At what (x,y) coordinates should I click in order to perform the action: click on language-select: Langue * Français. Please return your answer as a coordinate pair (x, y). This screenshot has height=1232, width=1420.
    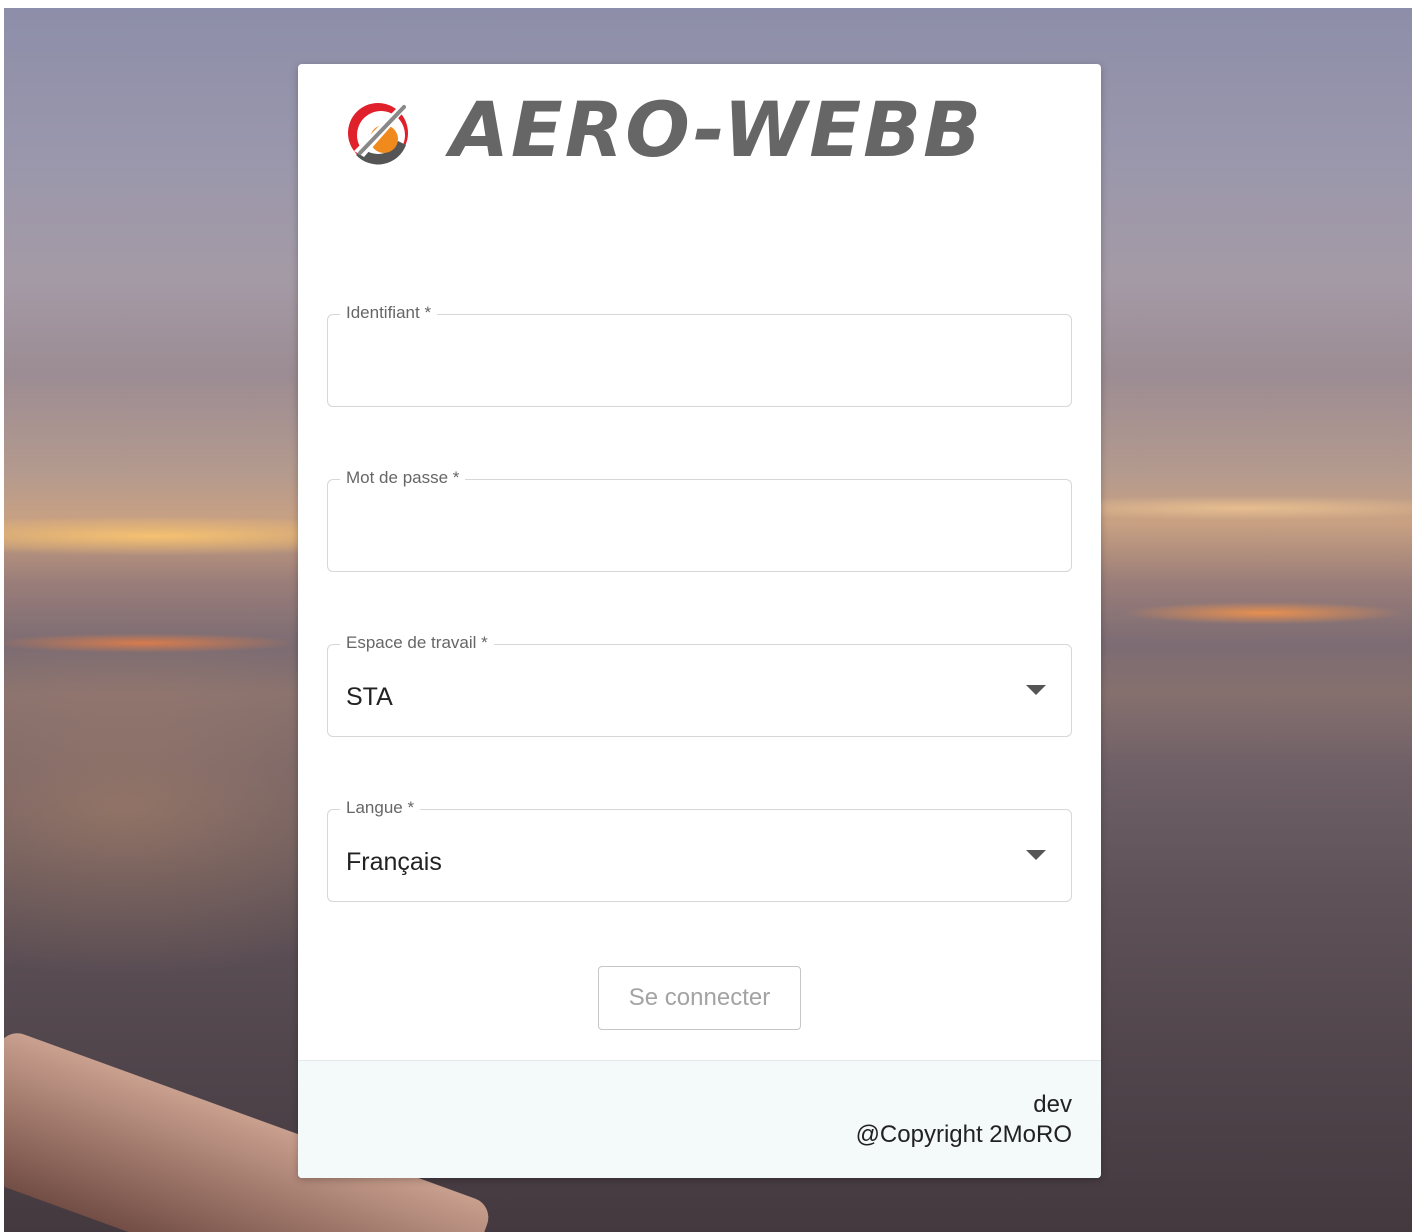
    Looking at the image, I should click on (699, 850).